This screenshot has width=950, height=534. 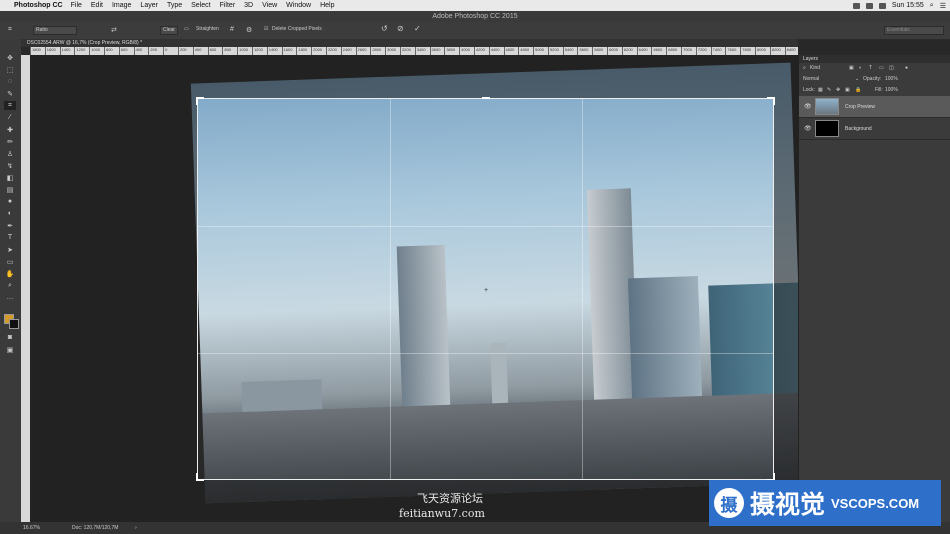 What do you see at coordinates (10, 225) in the screenshot?
I see `pen-tool-icon: ✒` at bounding box center [10, 225].